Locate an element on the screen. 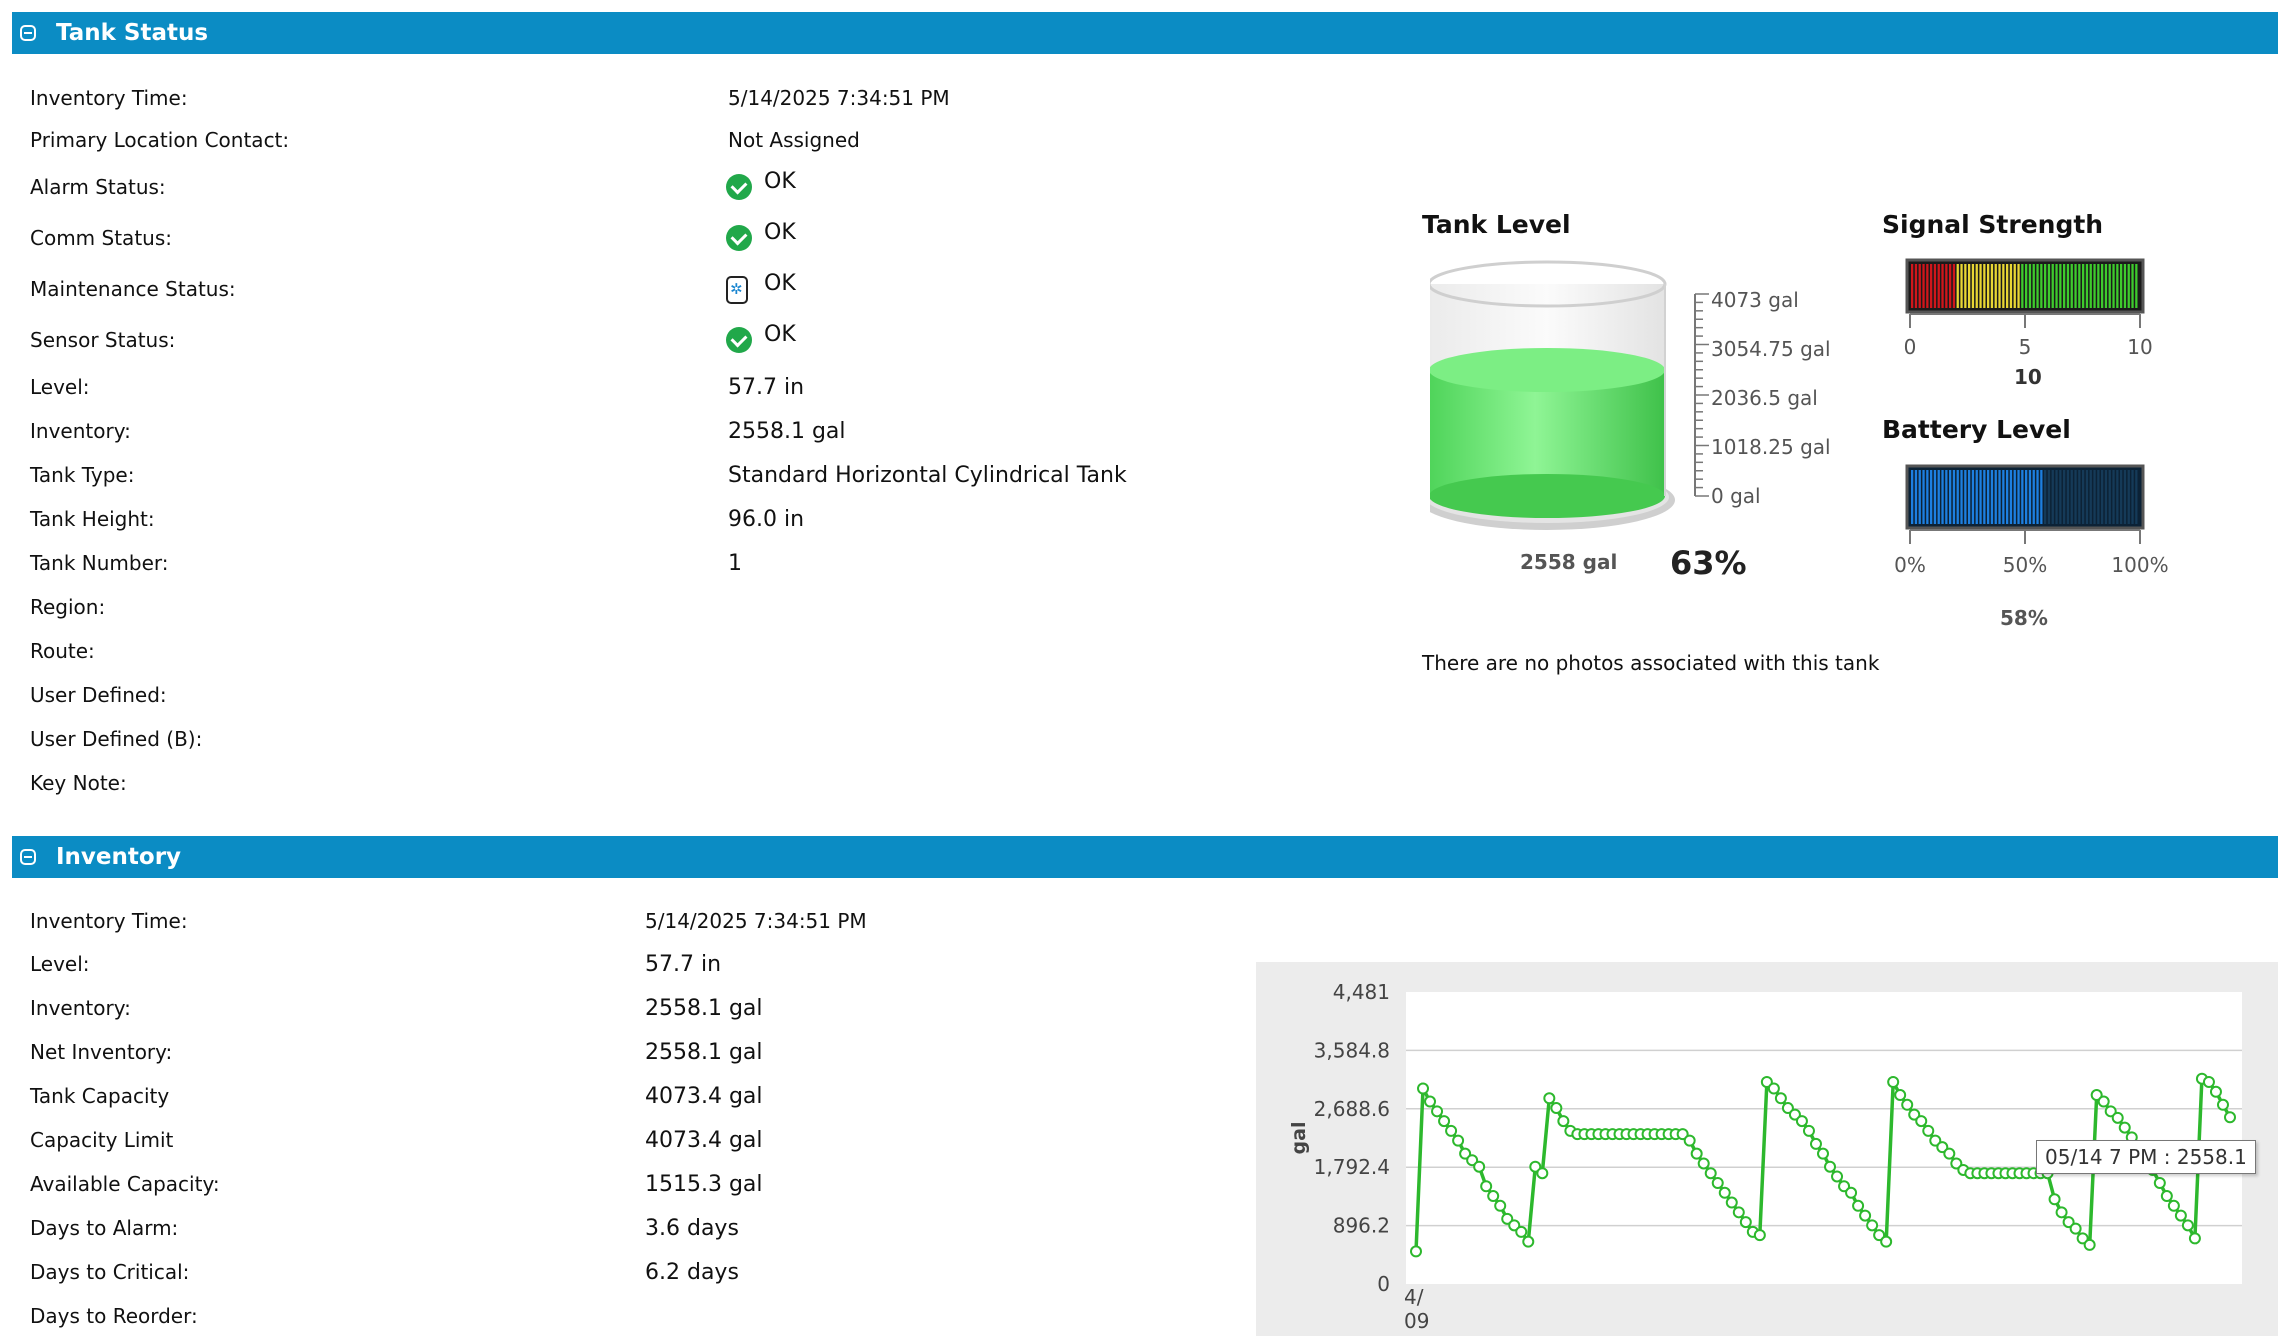 This screenshot has height=1340, width=2278. status-route-label: Route: is located at coordinates (62, 651).